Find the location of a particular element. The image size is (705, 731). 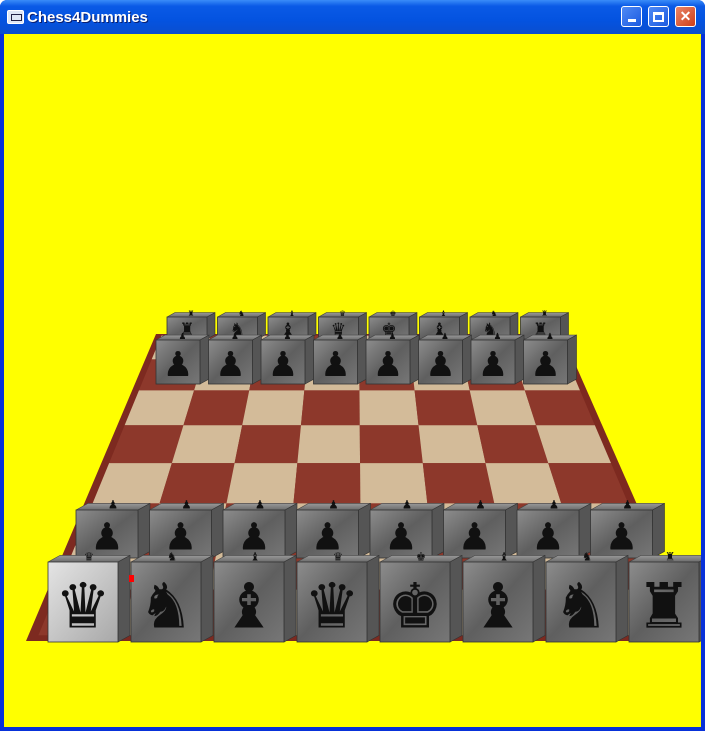

piece-far-pawn-2: ♟♟ is located at coordinates (287, 358).